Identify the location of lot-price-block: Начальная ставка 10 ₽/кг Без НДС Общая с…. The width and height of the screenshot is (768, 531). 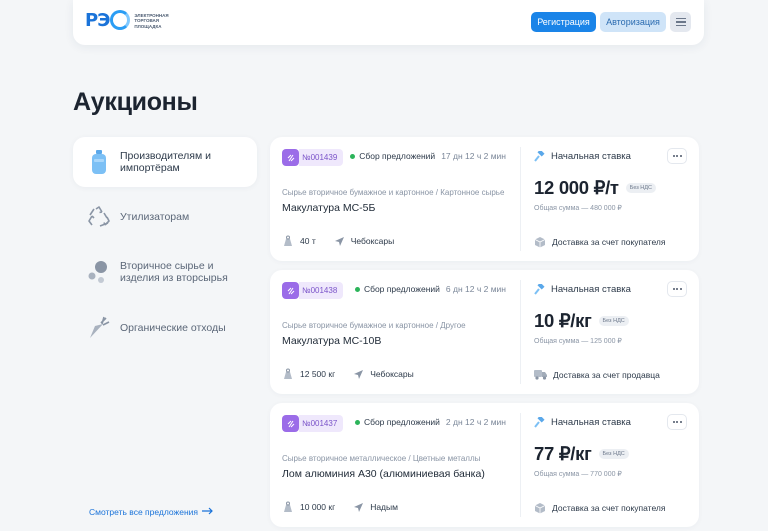
(610, 332).